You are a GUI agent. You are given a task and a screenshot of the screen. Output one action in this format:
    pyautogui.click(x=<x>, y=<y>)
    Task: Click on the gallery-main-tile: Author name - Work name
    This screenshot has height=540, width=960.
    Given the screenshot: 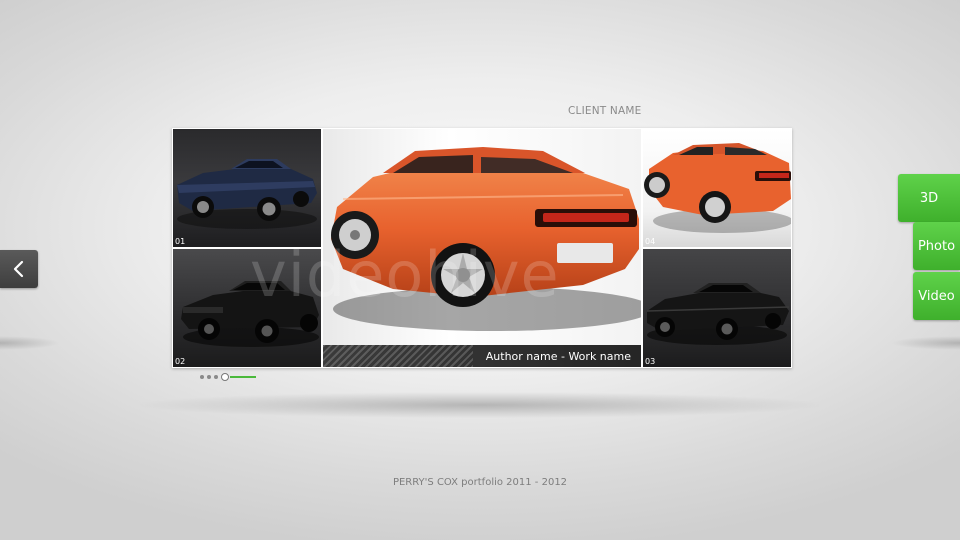 What is the action you would take?
    pyautogui.click(x=482, y=248)
    